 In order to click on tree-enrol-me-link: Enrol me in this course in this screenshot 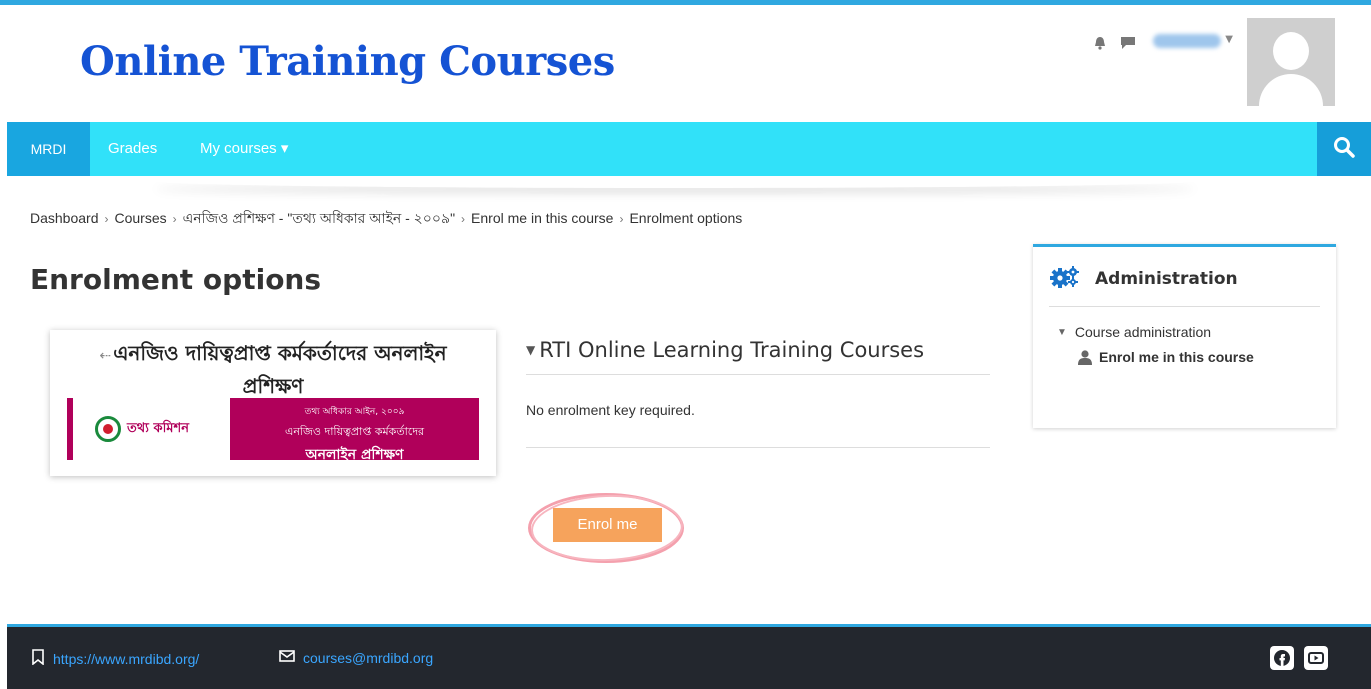, I will do `click(1165, 357)`.